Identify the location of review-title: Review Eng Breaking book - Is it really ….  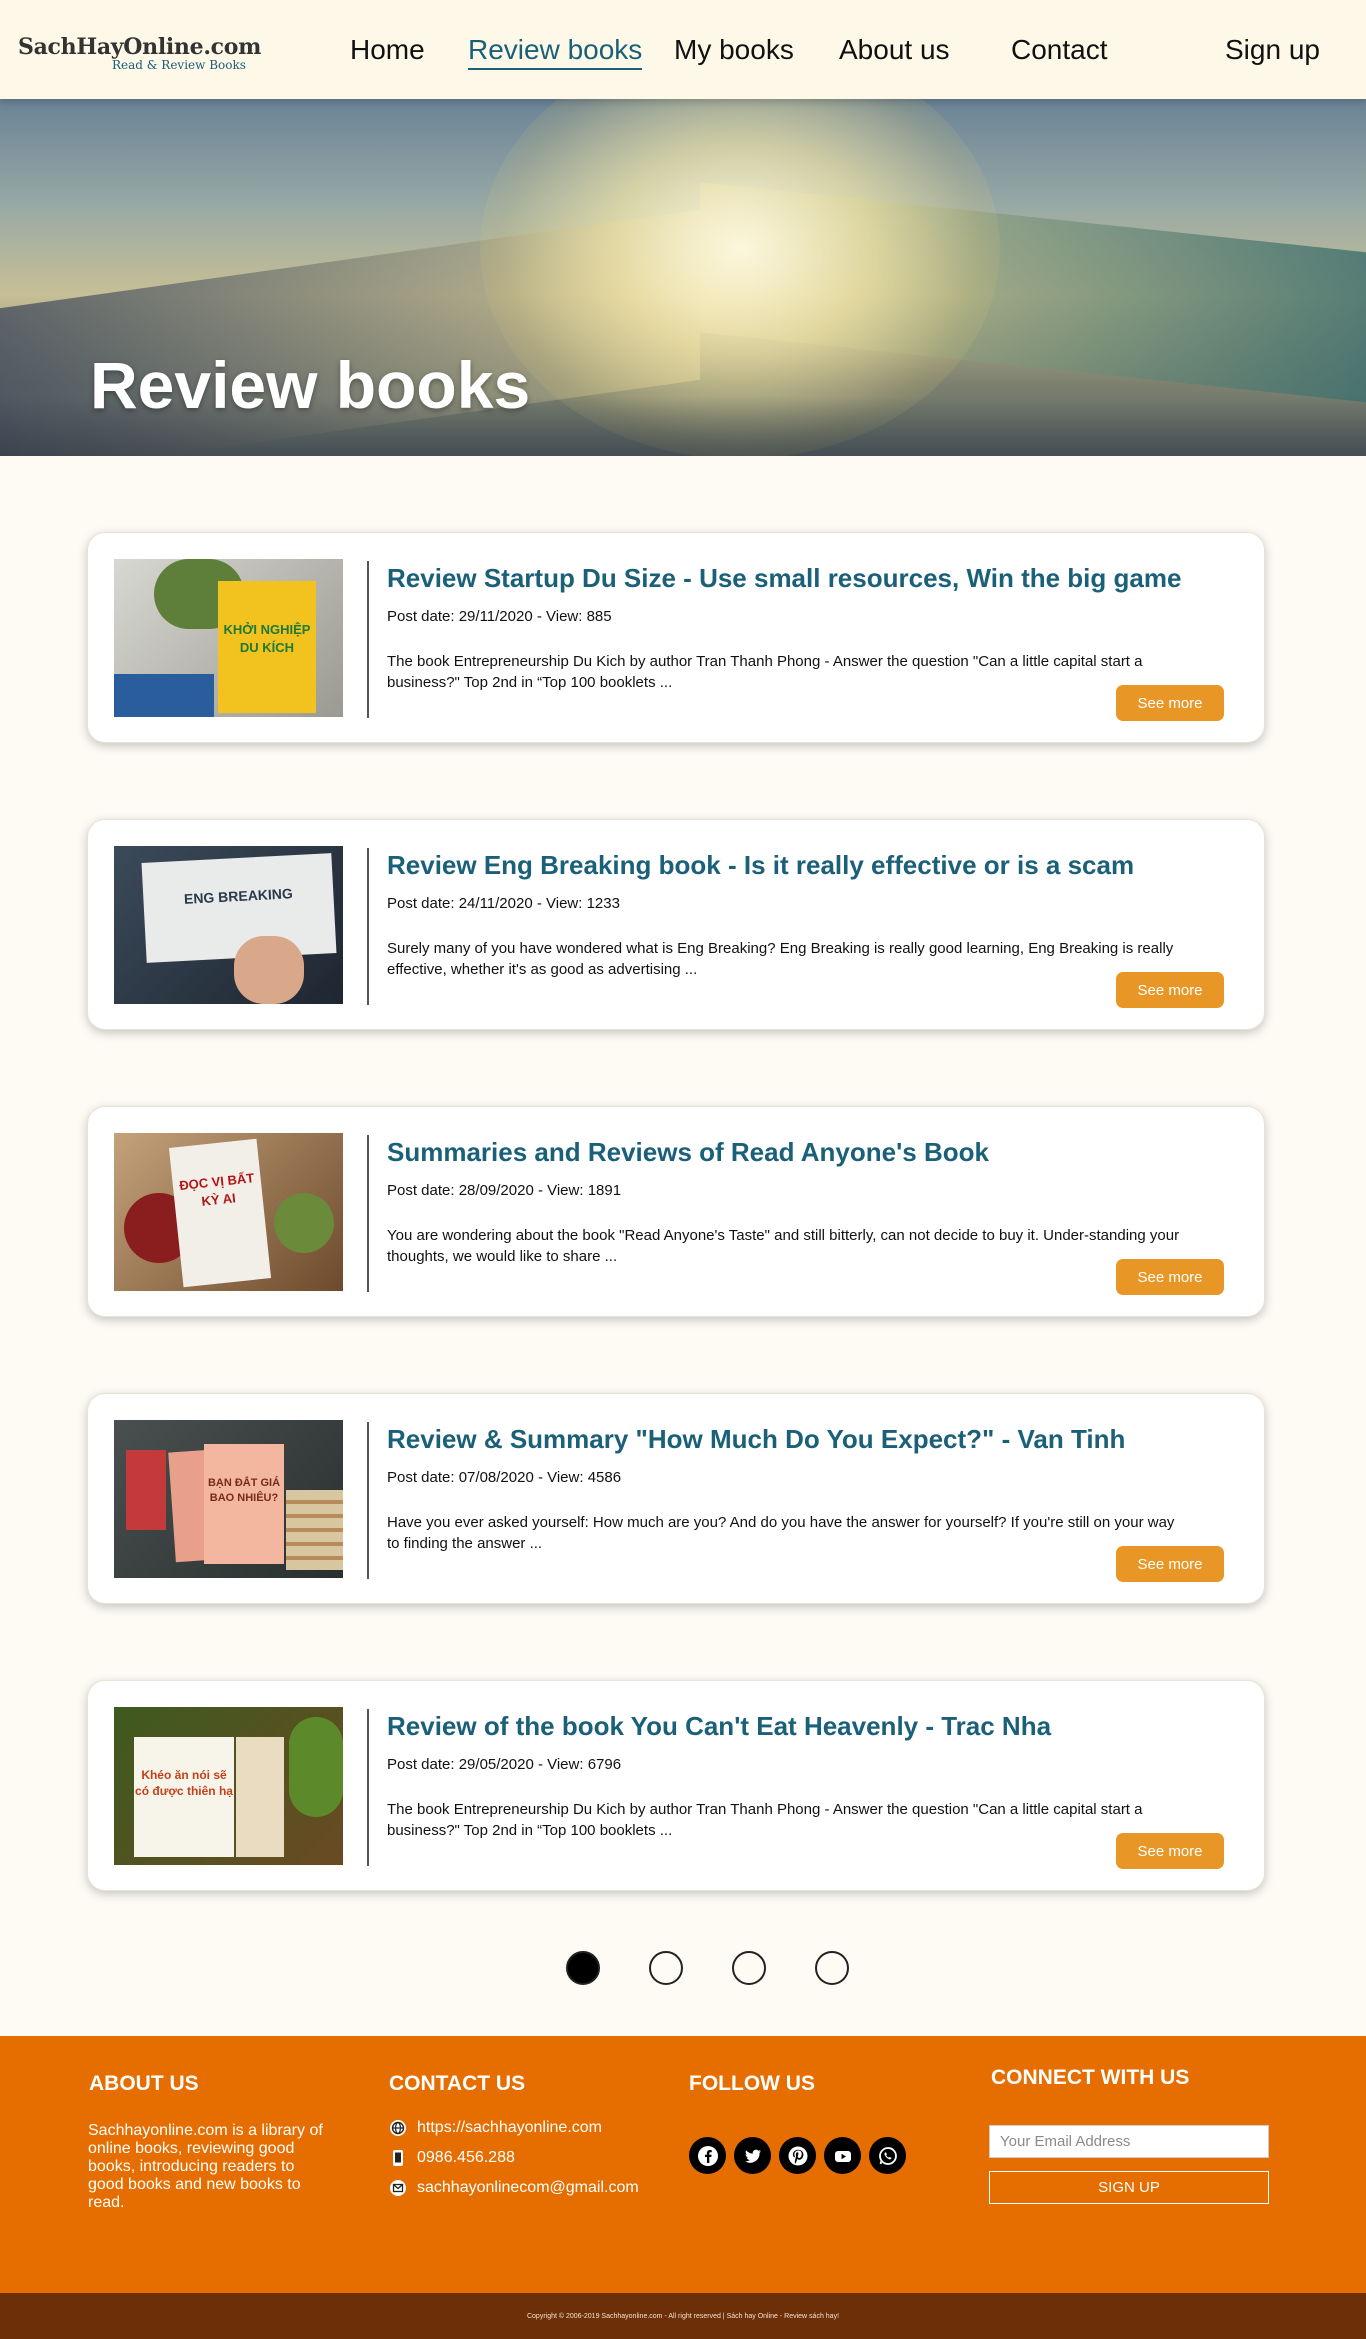
(760, 865).